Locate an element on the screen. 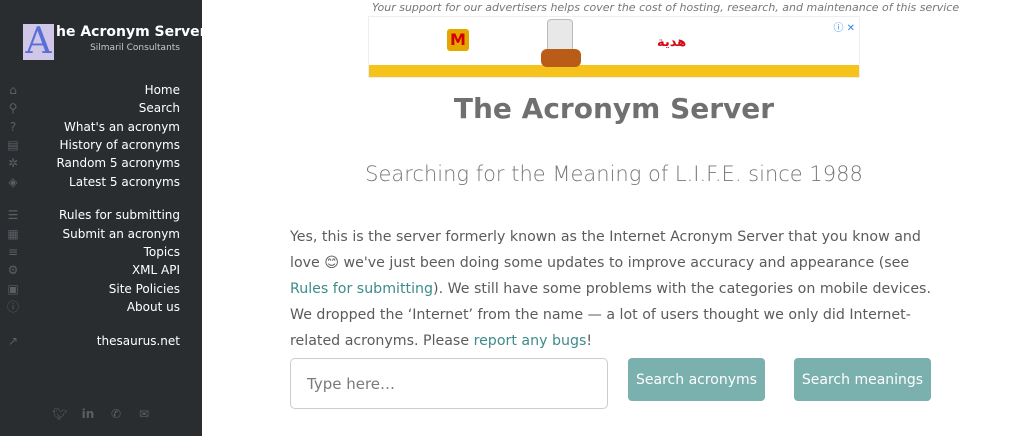 This screenshot has height=436, width=1024. list-icon: ☰ is located at coordinates (13, 215).